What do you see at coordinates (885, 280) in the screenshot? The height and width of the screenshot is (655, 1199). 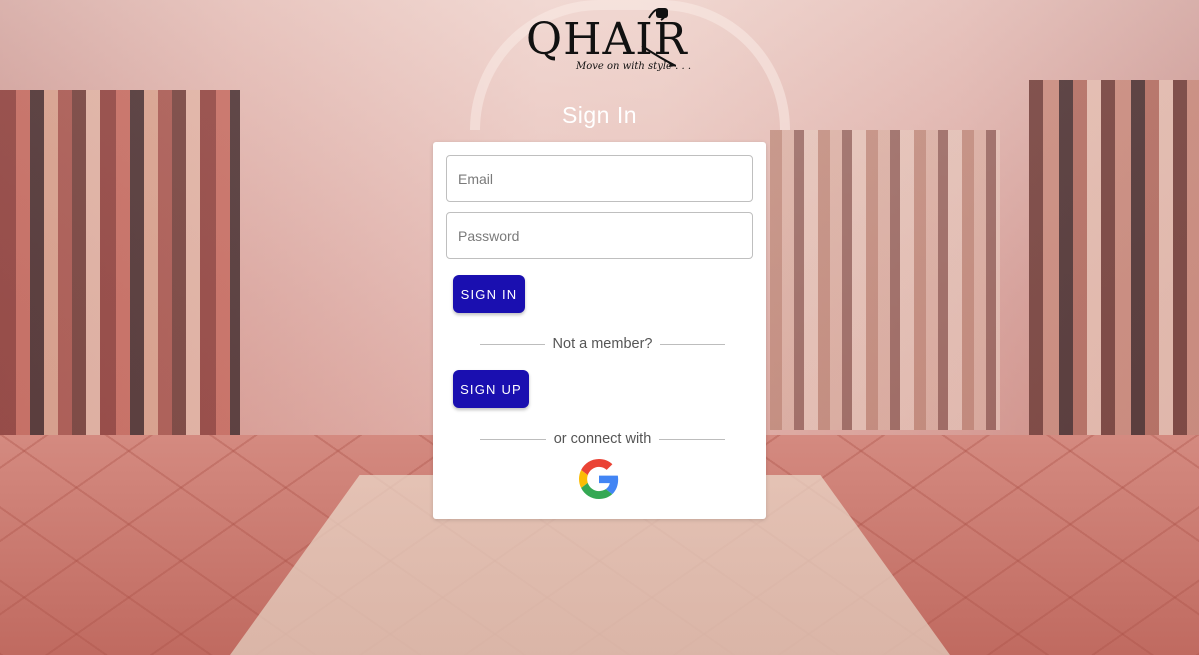 I see `background-clothing-rack-middle` at bounding box center [885, 280].